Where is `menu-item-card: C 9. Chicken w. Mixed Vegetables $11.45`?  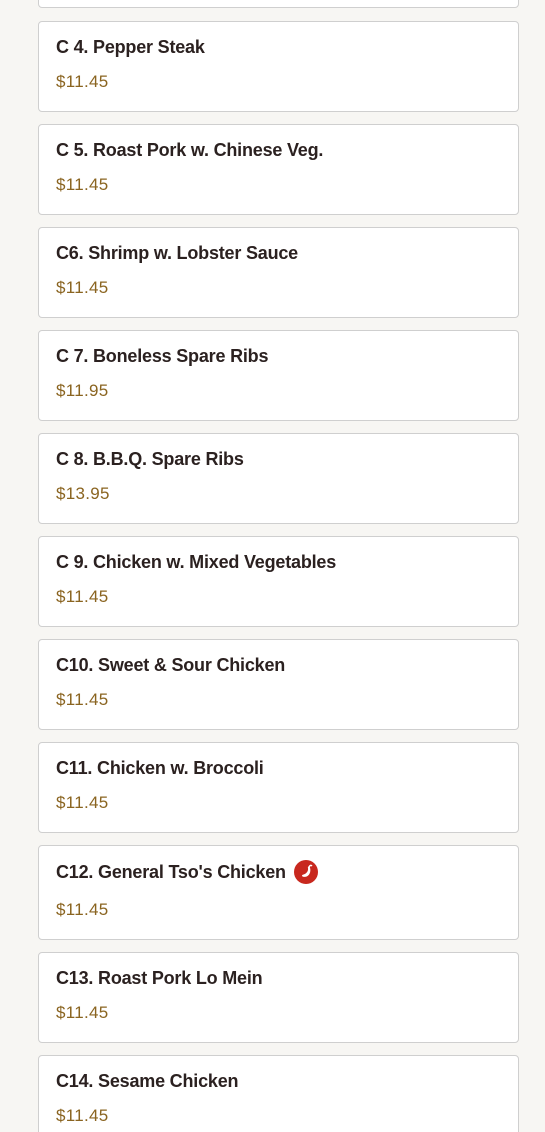
menu-item-card: C 9. Chicken w. Mixed Vegetables $11.45 is located at coordinates (278, 581).